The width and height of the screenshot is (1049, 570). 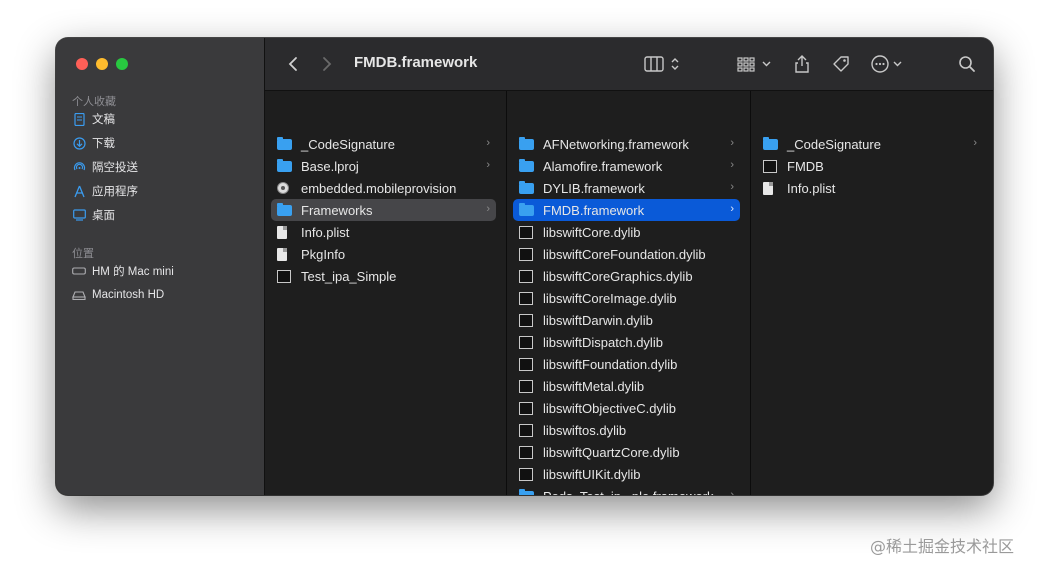 What do you see at coordinates (610, 364) in the screenshot?
I see `file-name: libswiftFoundation.dylib` at bounding box center [610, 364].